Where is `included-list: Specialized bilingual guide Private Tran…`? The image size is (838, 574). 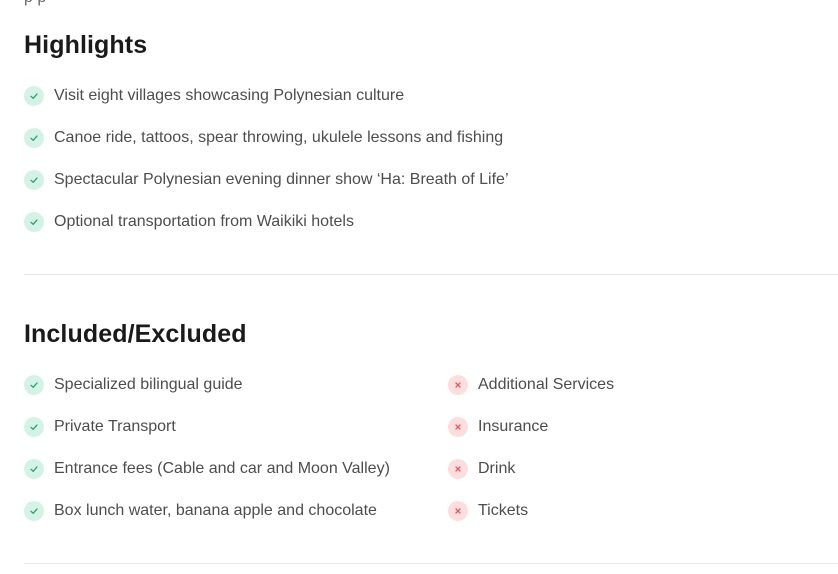 included-list: Specialized bilingual guide Private Tran… is located at coordinates (207, 448).